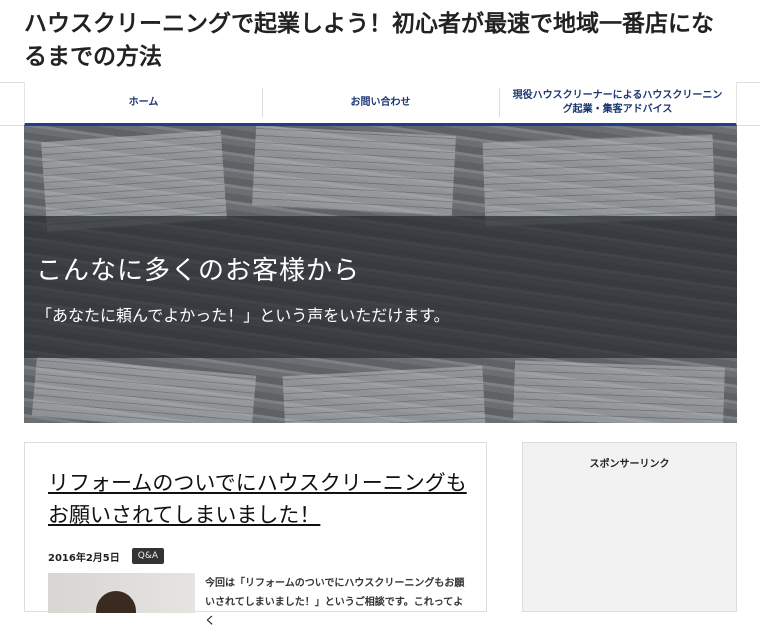 The height and width of the screenshot is (631, 760). What do you see at coordinates (198, 271) in the screenshot?
I see `hero-heading: こんなに多くのお客様から` at bounding box center [198, 271].